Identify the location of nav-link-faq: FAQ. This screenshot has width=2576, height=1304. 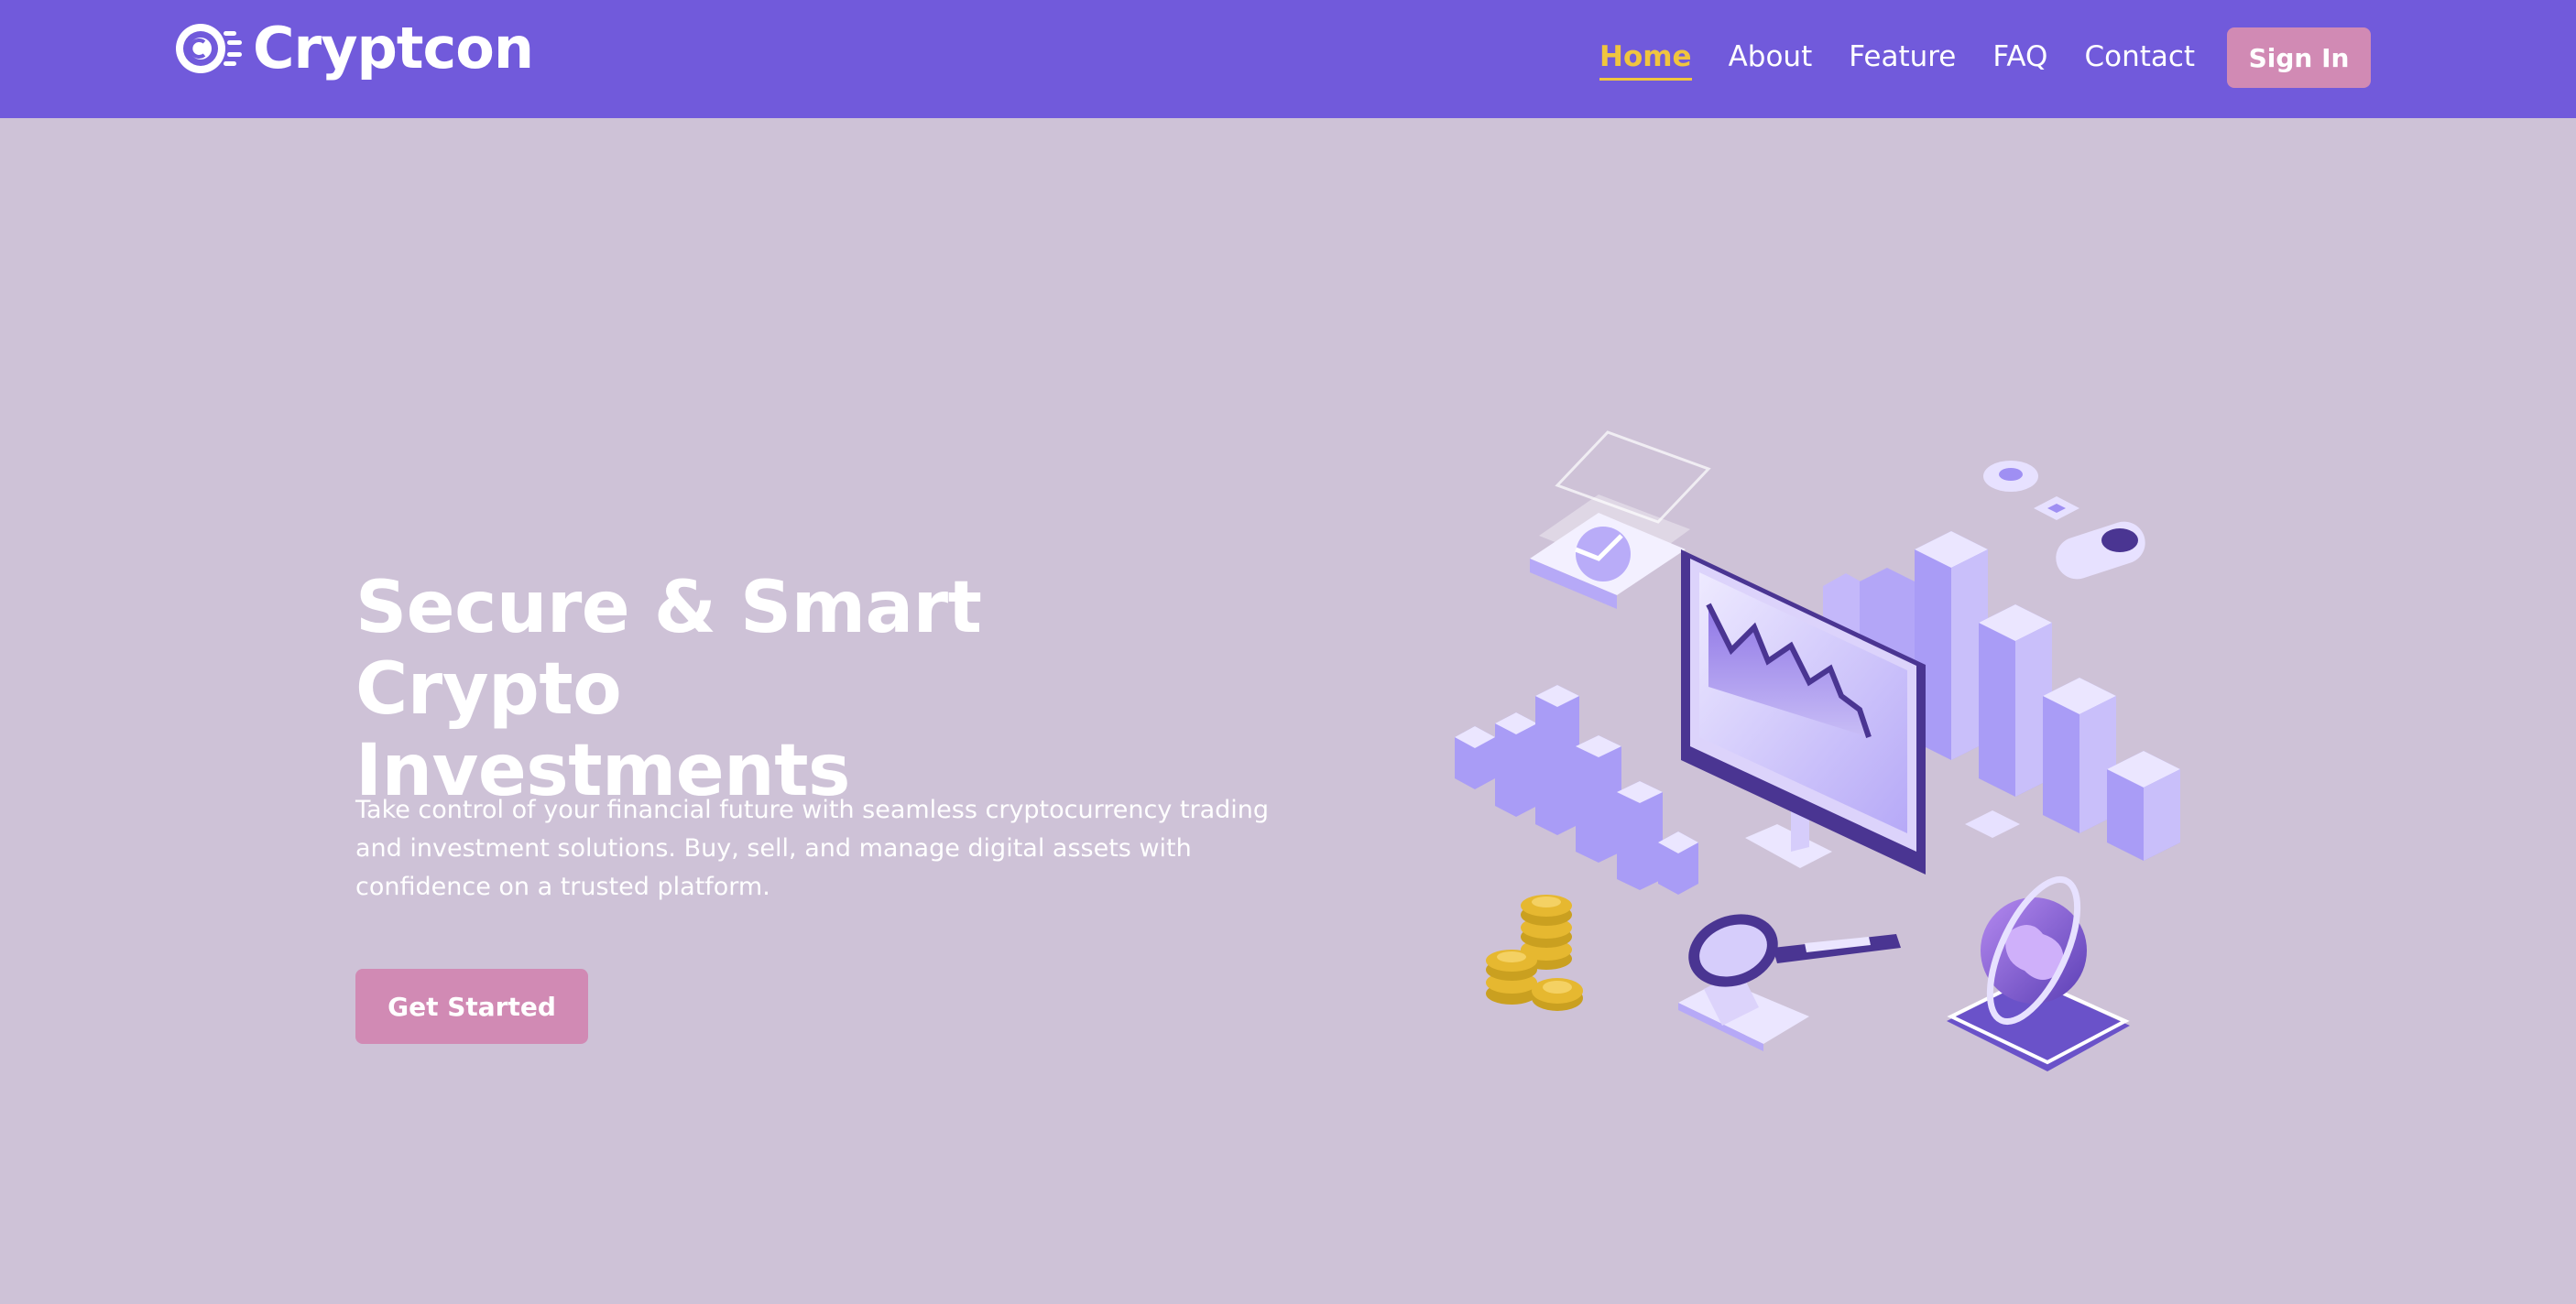
(2020, 57).